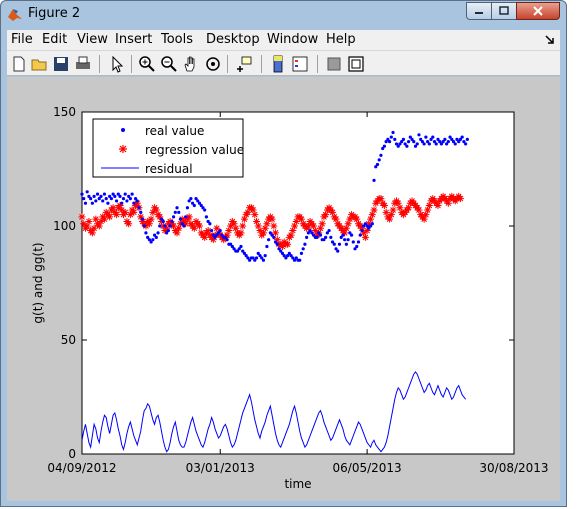 The height and width of the screenshot is (509, 577). What do you see at coordinates (54, 13) in the screenshot?
I see `window-title: Figure 2` at bounding box center [54, 13].